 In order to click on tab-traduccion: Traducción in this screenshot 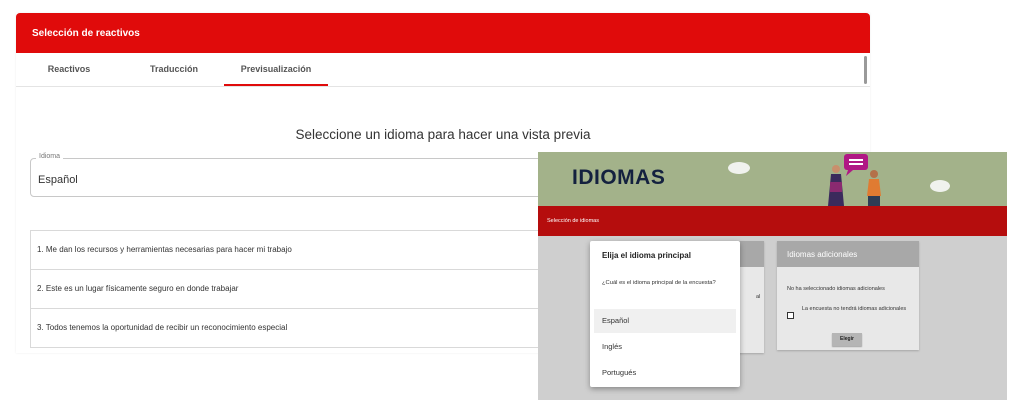, I will do `click(174, 69)`.